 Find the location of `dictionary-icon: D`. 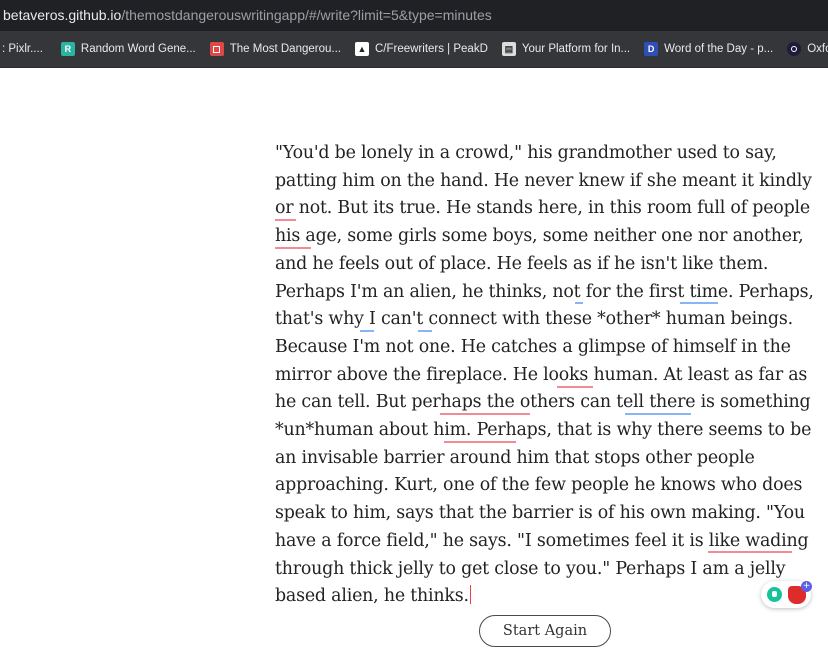

dictionary-icon: D is located at coordinates (651, 49).